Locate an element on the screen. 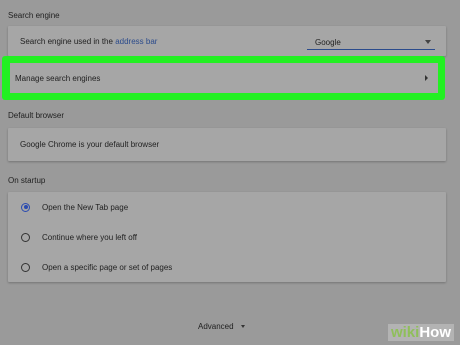  search-engine-section-title: Search engine is located at coordinates (34, 15).